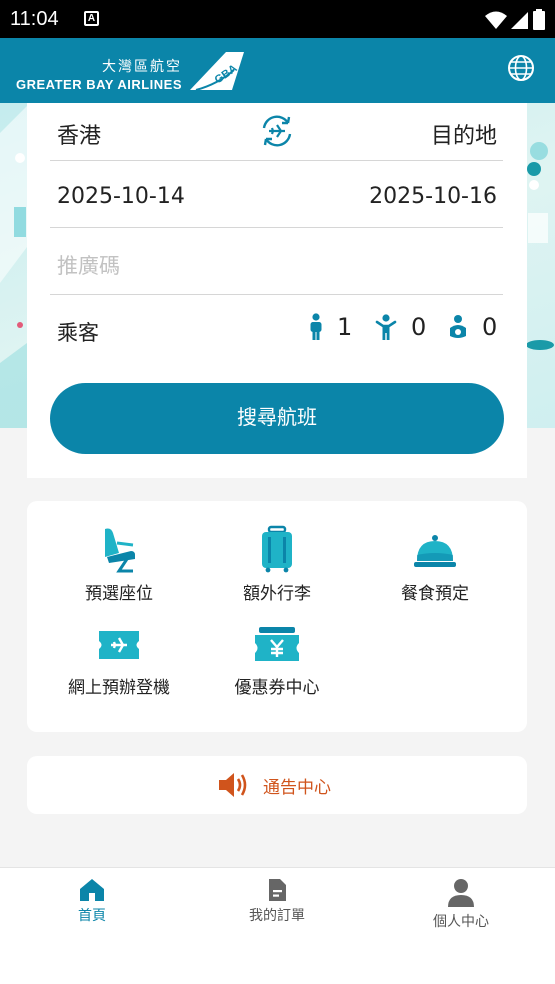 The height and width of the screenshot is (984, 555). What do you see at coordinates (345, 327) in the screenshot?
I see `adult-count-value: 1` at bounding box center [345, 327].